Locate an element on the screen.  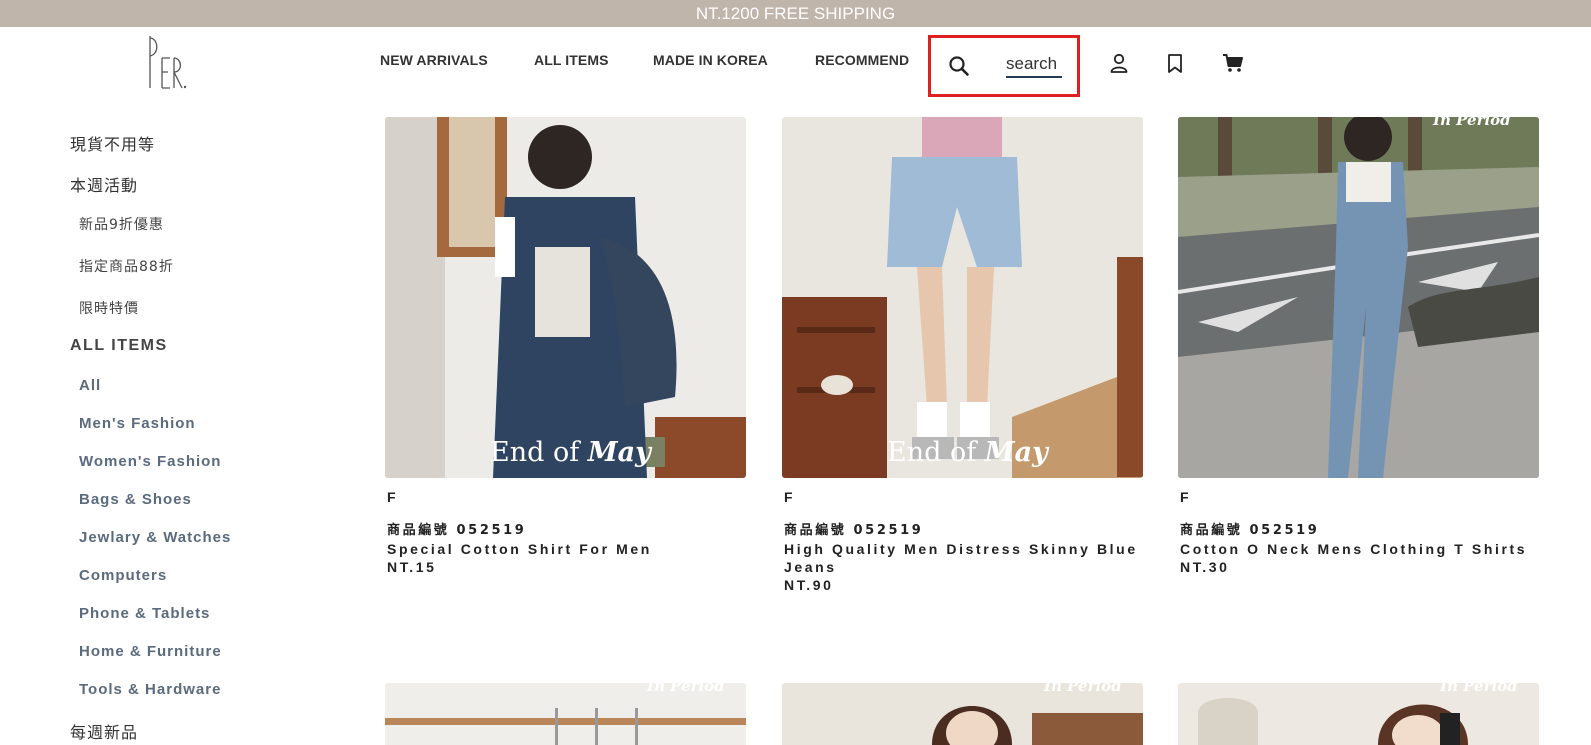
sidebar-item-all: All is located at coordinates (90, 385).